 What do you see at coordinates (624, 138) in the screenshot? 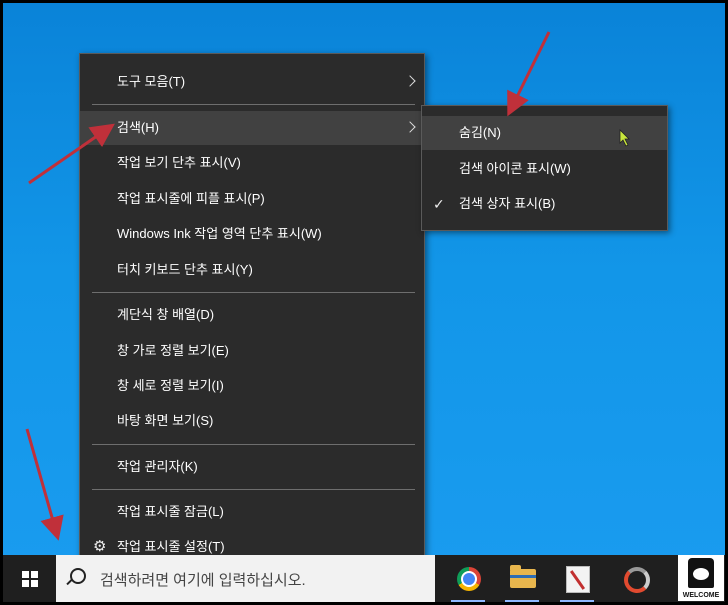
I see `mouse-cursor-icon` at bounding box center [624, 138].